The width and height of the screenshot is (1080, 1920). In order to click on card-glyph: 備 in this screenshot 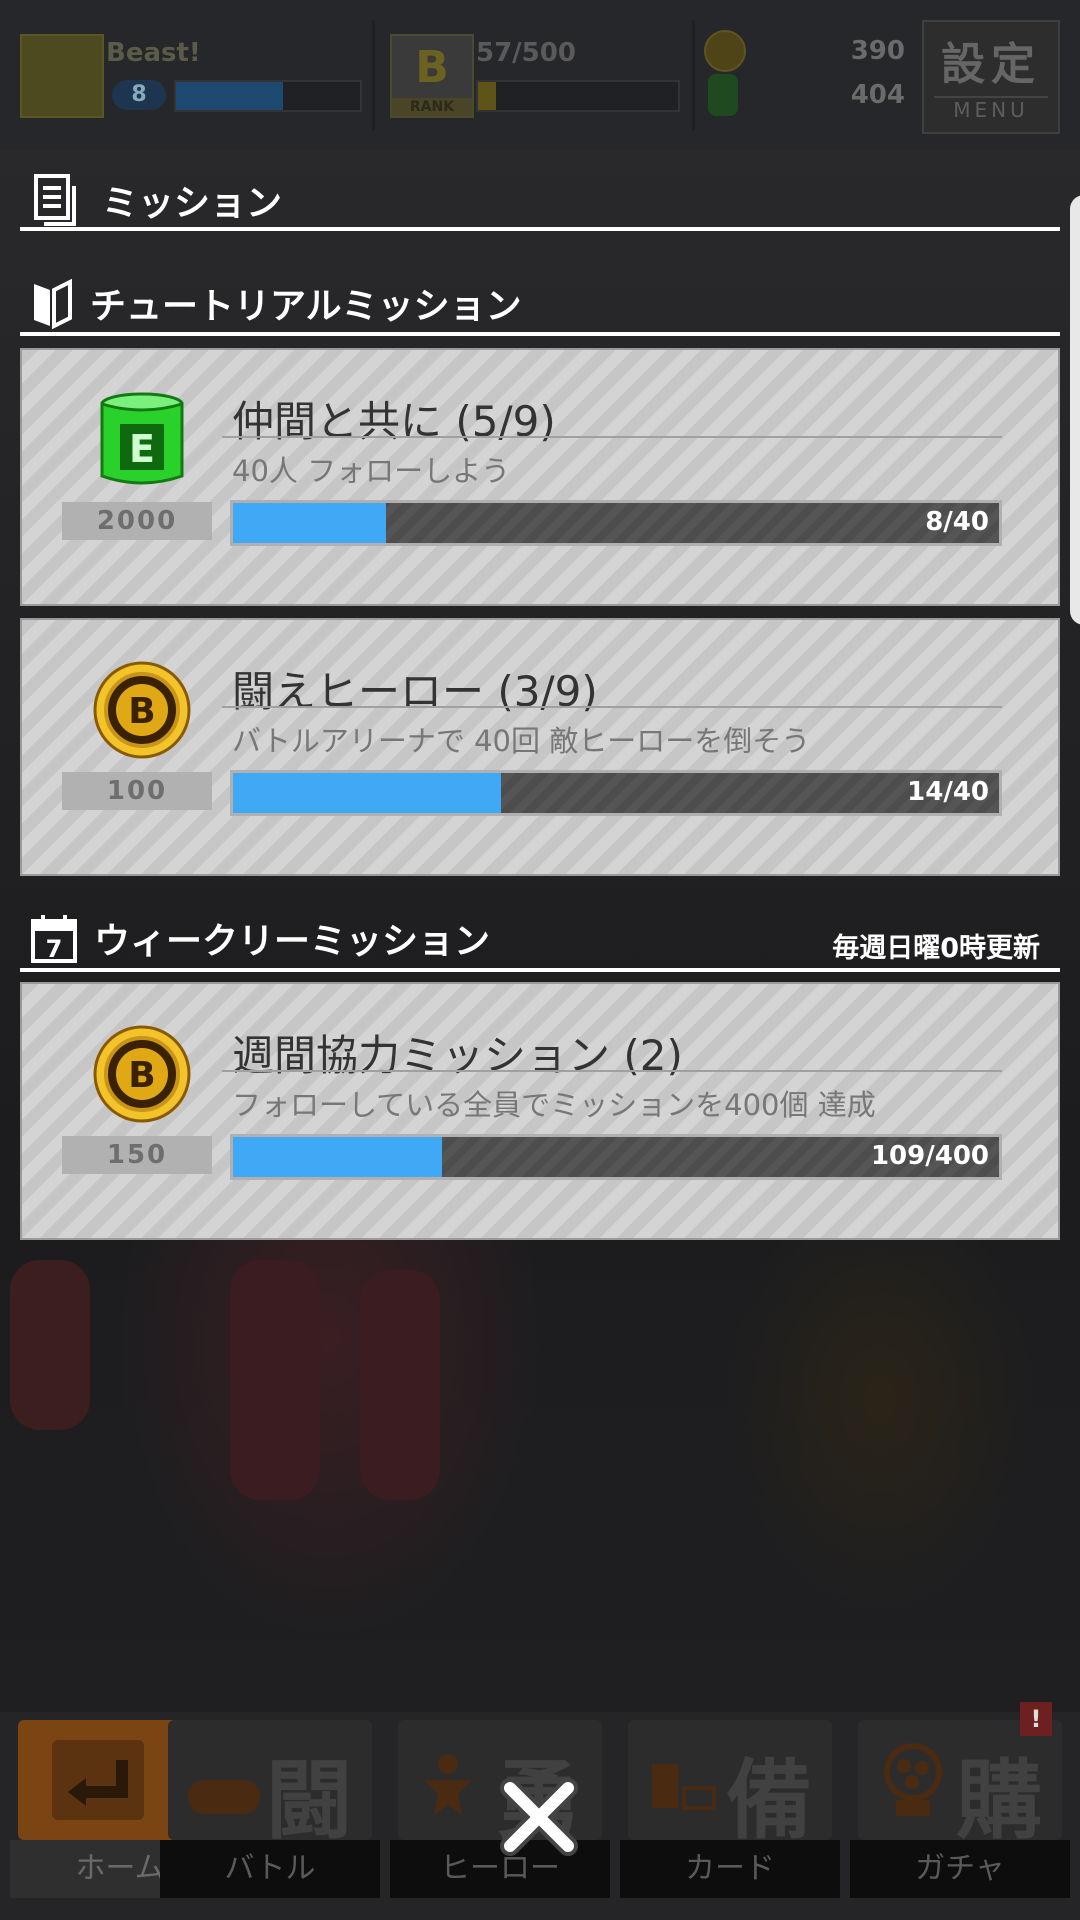, I will do `click(769, 1801)`.